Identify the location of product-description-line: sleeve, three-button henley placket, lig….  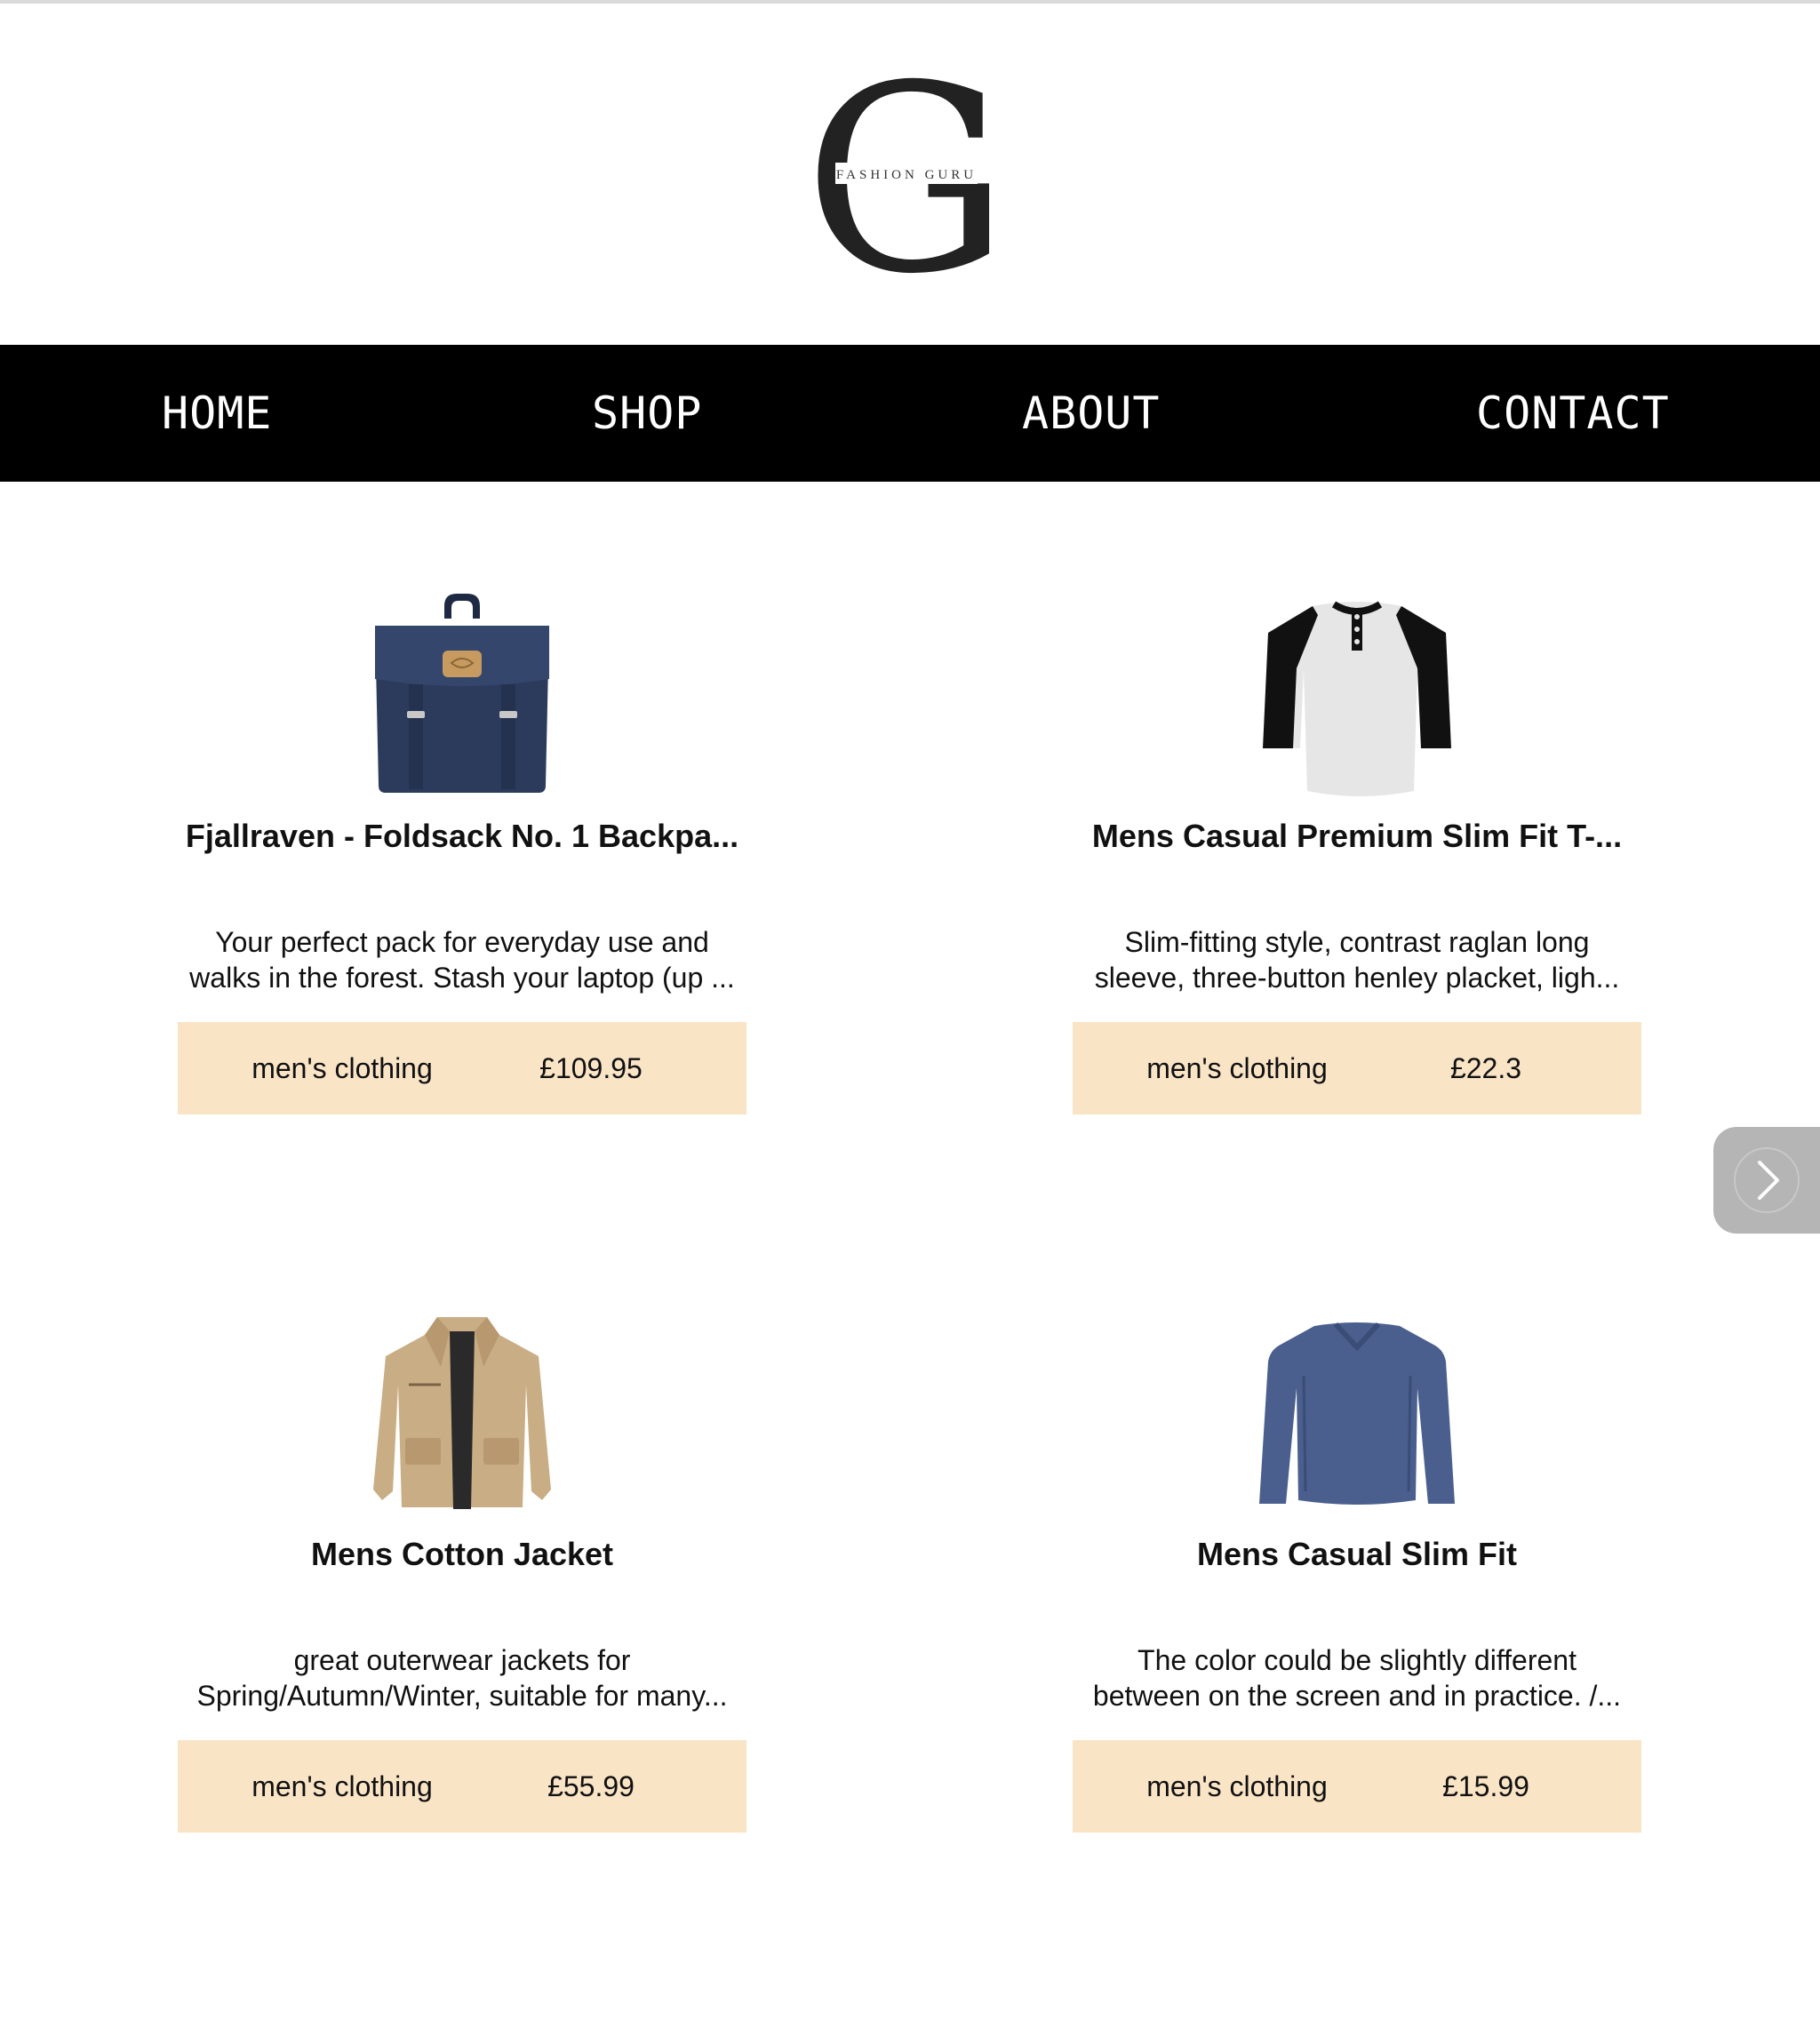
(1357, 978).